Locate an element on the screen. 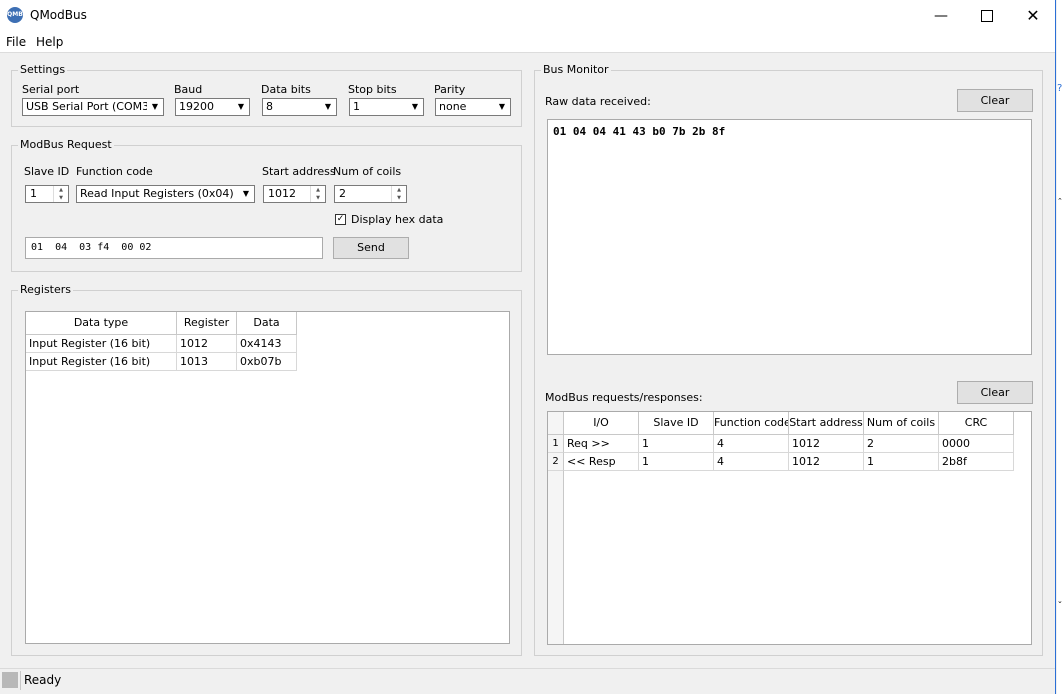  maximize-icon is located at coordinates (987, 16).